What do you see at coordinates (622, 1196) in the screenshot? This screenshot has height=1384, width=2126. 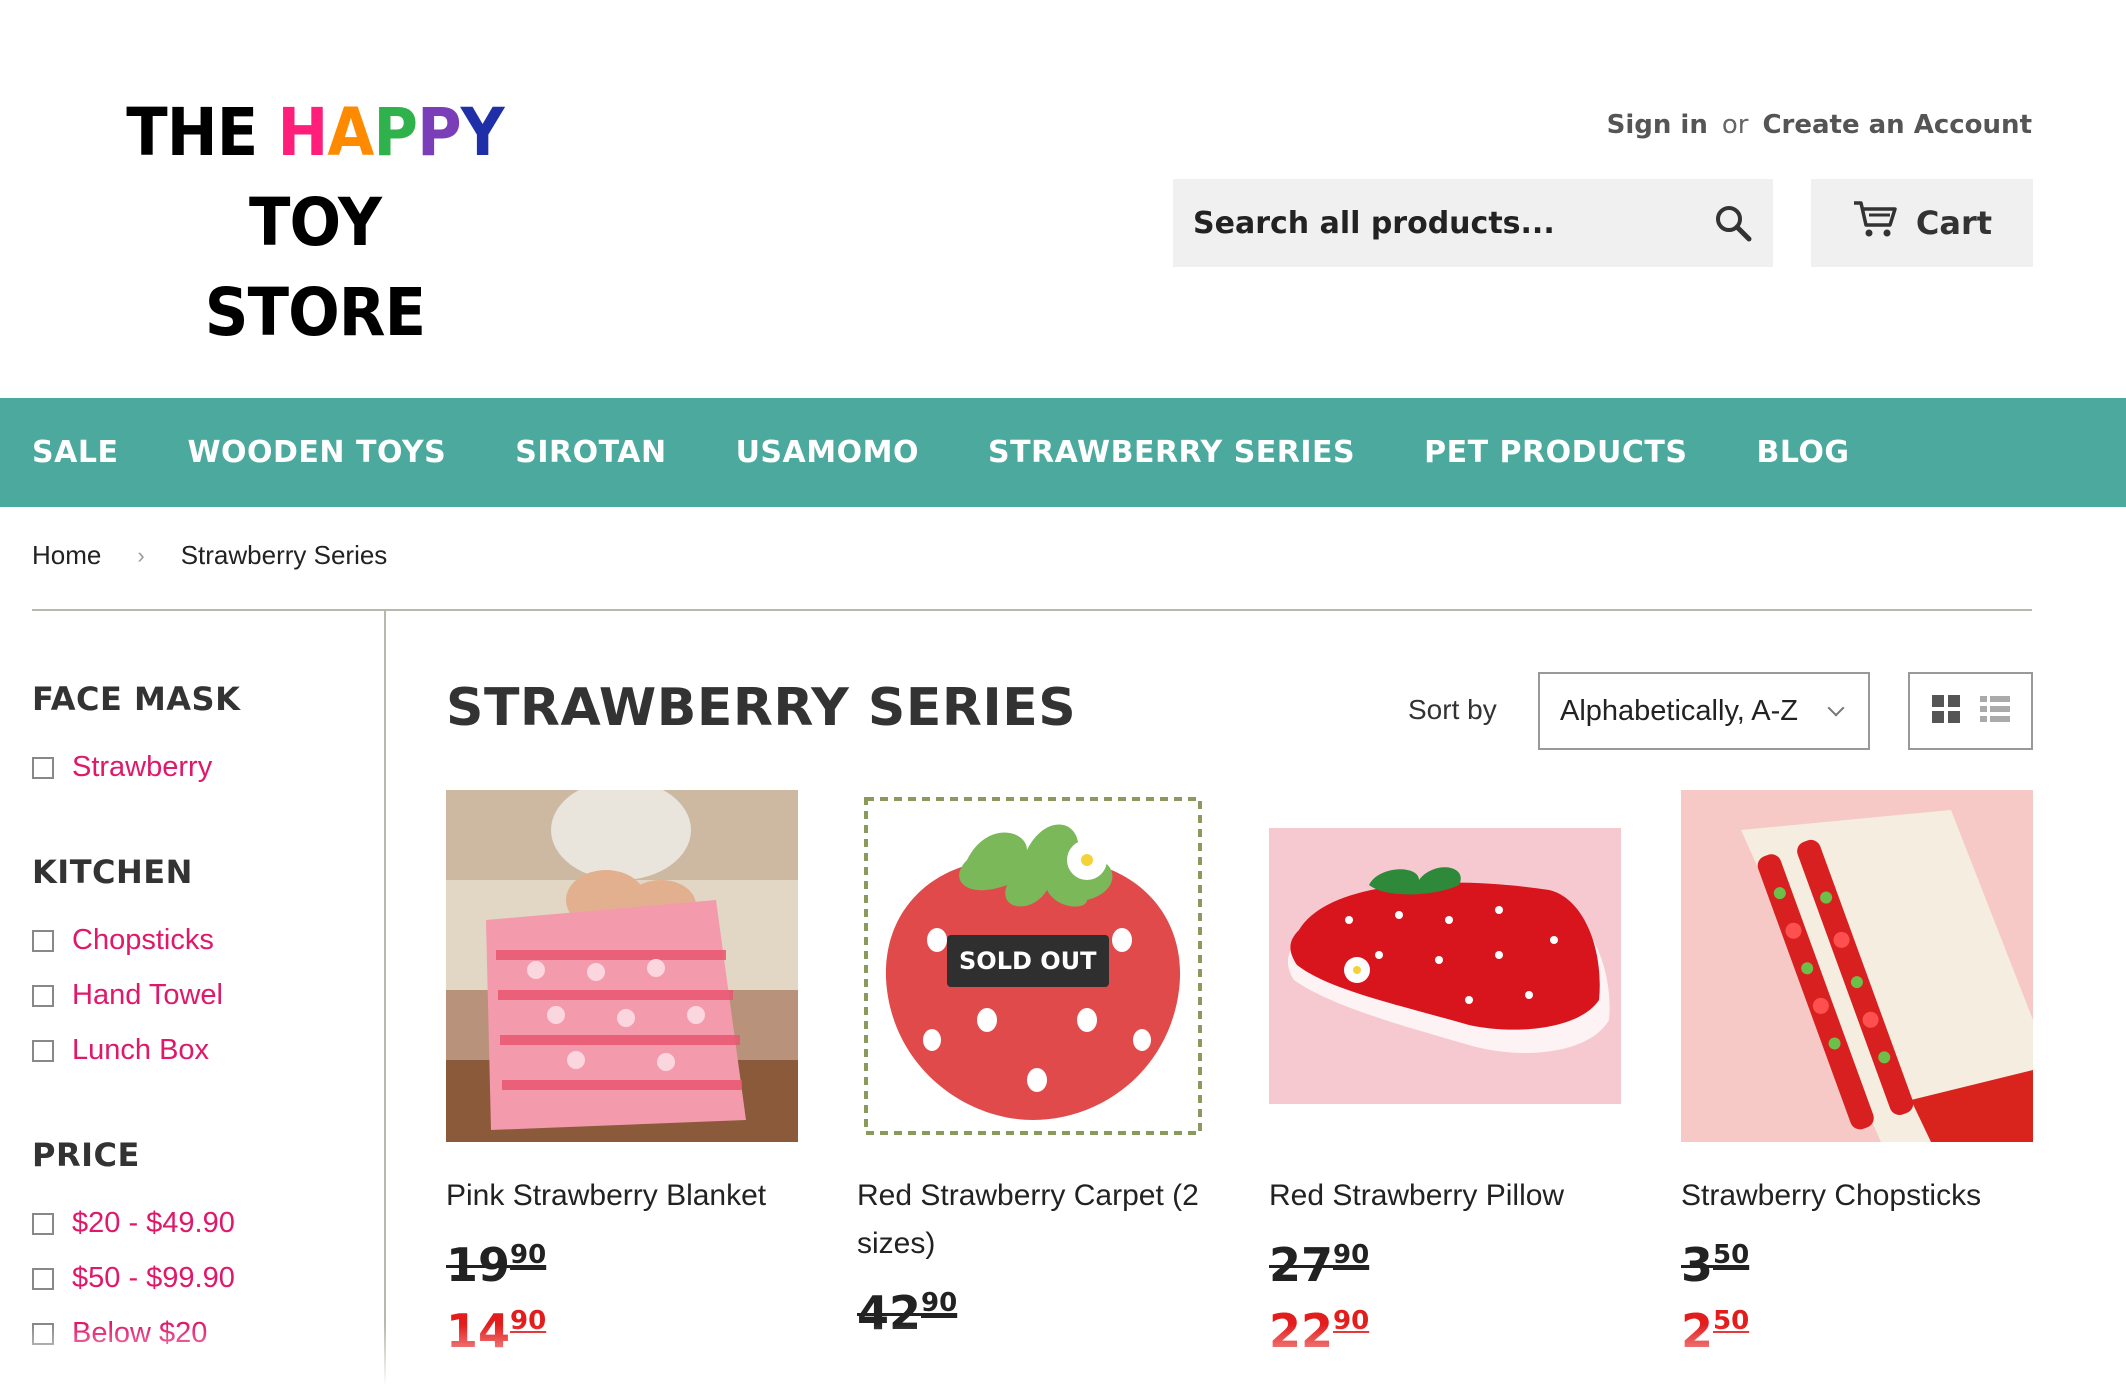 I see `product-title: Pink Strawberry Blanket` at bounding box center [622, 1196].